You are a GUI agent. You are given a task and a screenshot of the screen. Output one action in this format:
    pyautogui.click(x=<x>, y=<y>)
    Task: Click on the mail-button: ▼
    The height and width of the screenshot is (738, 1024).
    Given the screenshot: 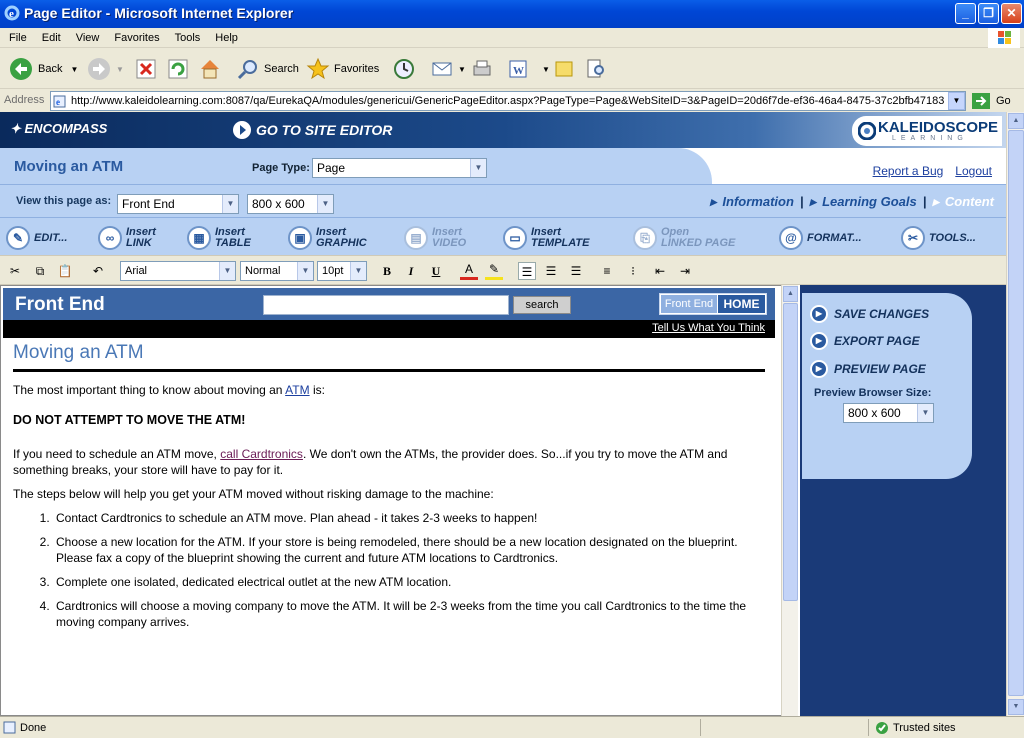 What is the action you would take?
    pyautogui.click(x=448, y=69)
    